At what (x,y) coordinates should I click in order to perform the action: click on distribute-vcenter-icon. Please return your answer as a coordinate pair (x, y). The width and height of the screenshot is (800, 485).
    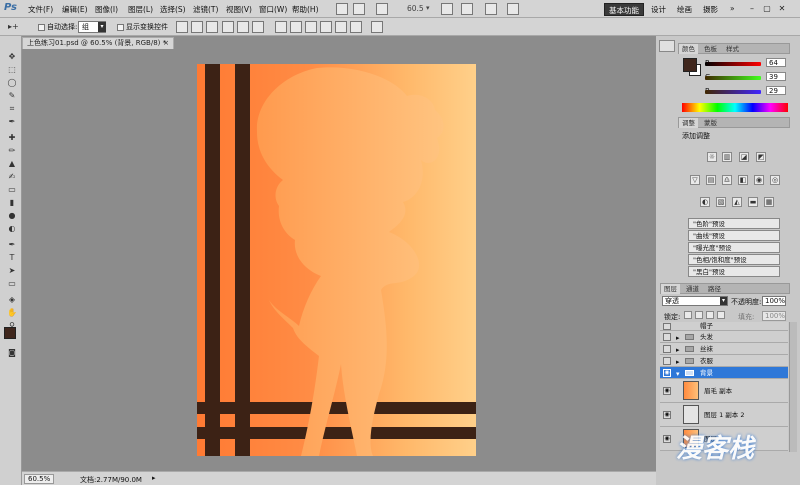
    Looking at the image, I should click on (296, 27).